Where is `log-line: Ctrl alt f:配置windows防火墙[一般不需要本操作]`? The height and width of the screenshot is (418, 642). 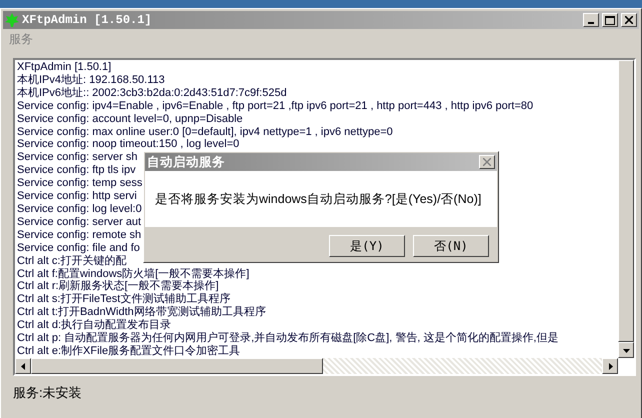
log-line: Ctrl alt f:配置windows防火墙[一般不需要本操作] is located at coordinates (133, 274).